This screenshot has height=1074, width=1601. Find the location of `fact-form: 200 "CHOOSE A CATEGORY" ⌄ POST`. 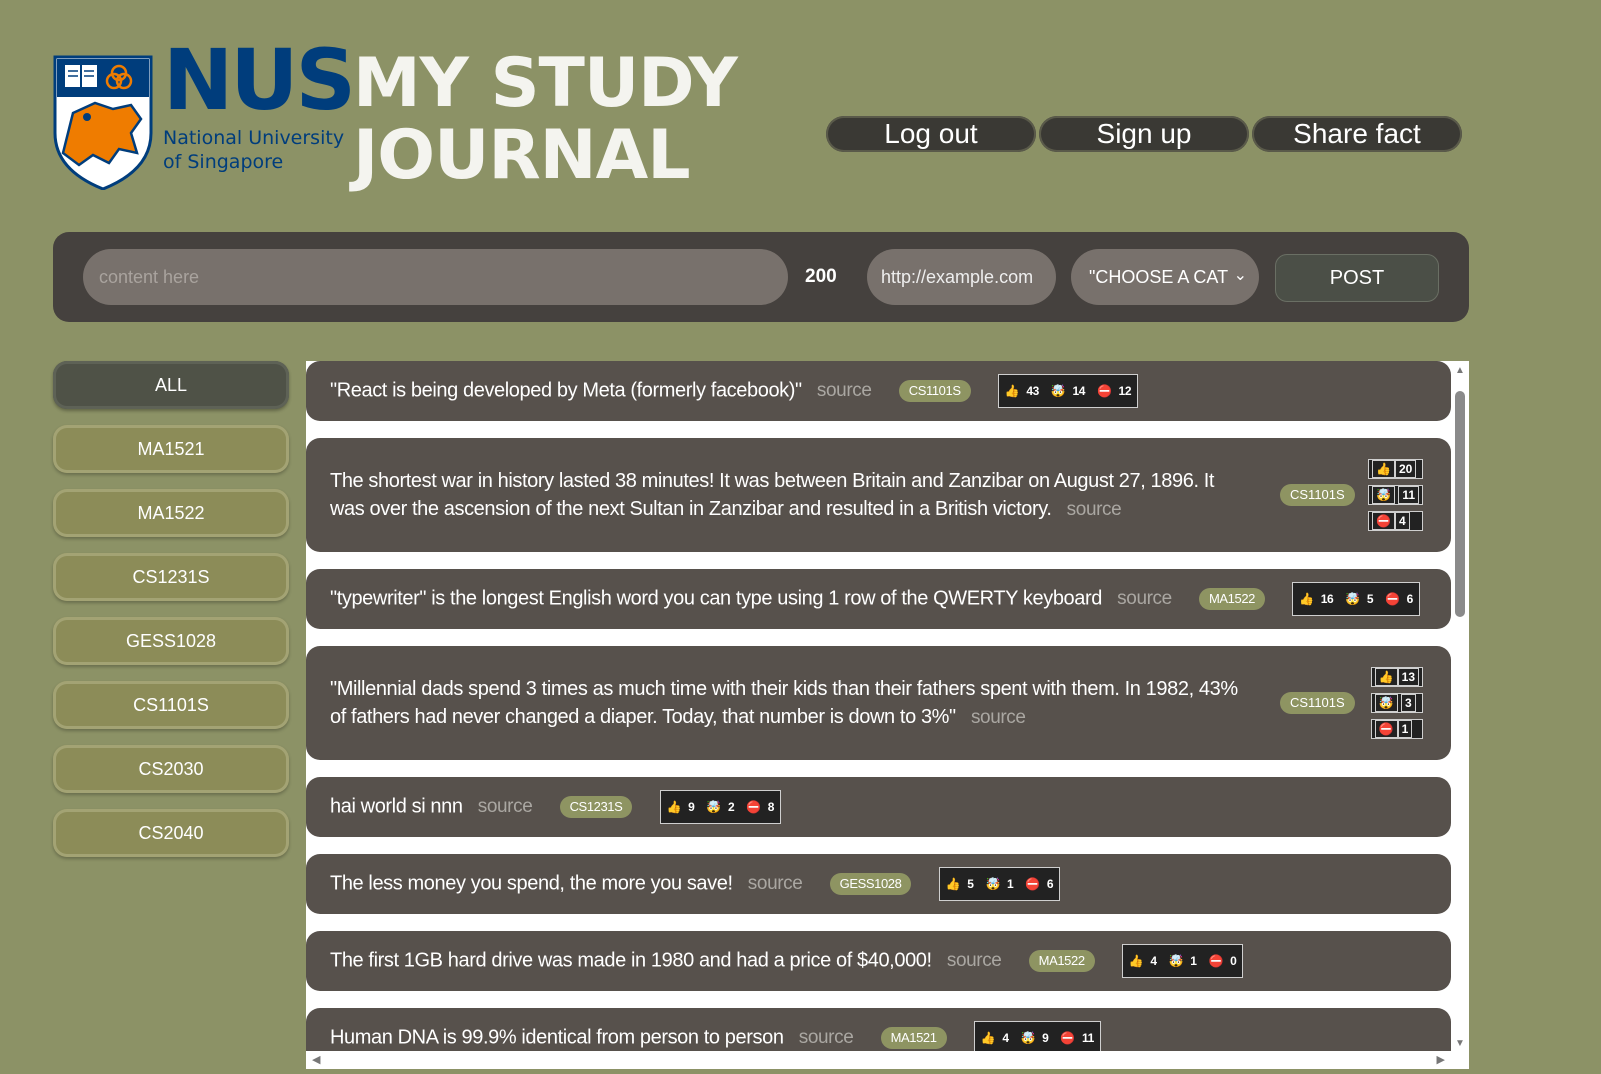

fact-form: 200 "CHOOSE A CATEGORY" ⌄ POST is located at coordinates (761, 277).